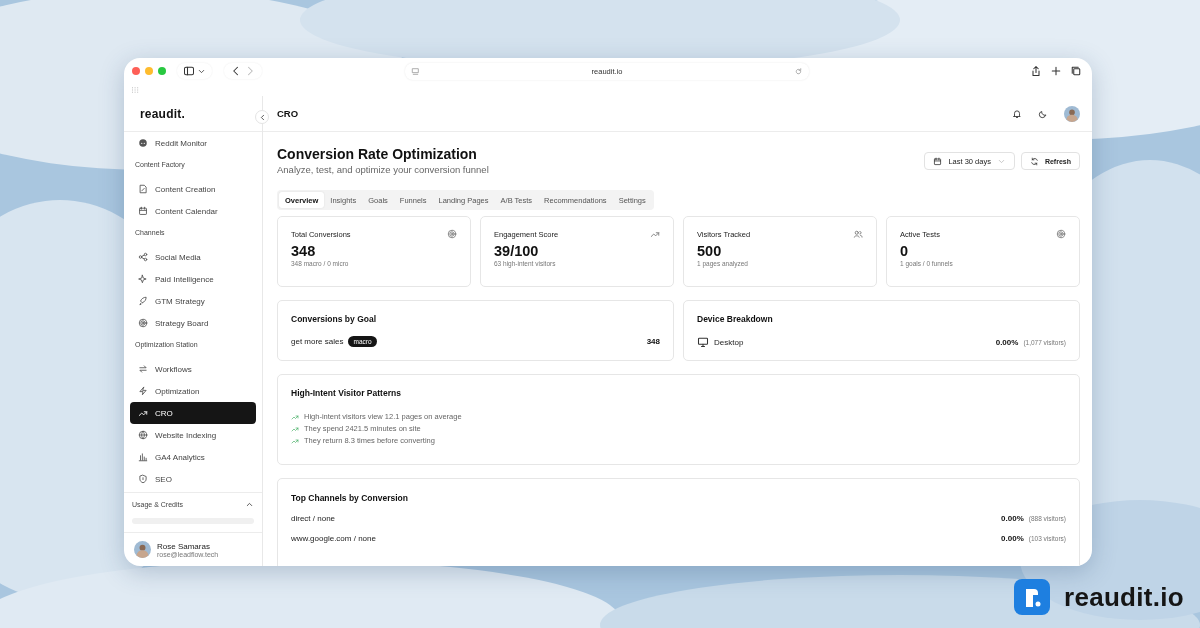  I want to click on stat-value: 0, so click(905, 251).